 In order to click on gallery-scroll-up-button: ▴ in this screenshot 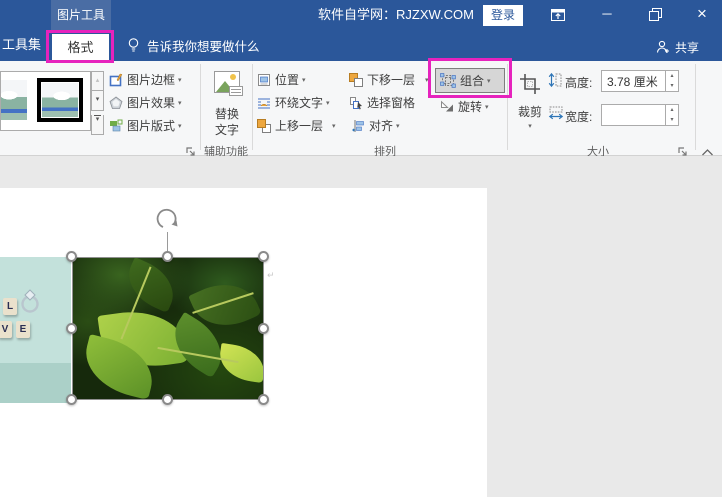, I will do `click(97, 81)`.